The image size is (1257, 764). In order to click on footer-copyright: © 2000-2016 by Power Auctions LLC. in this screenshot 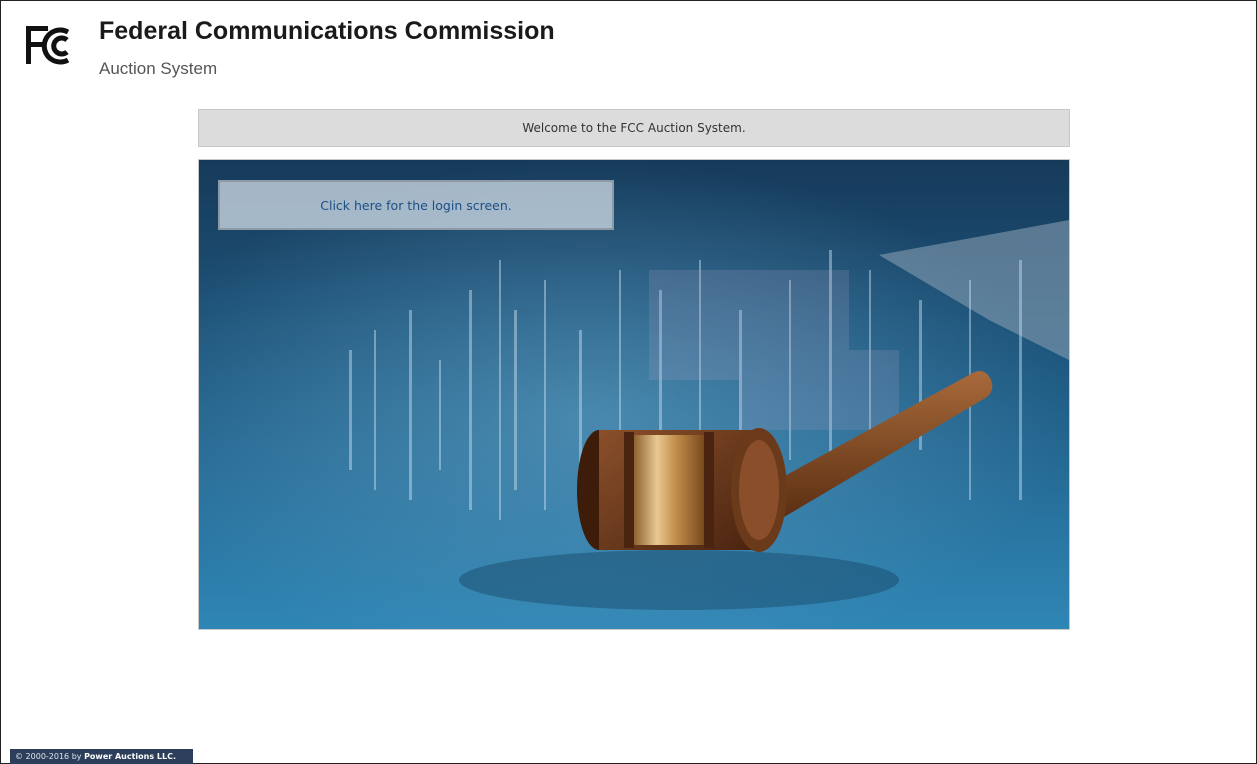, I will do `click(101, 756)`.